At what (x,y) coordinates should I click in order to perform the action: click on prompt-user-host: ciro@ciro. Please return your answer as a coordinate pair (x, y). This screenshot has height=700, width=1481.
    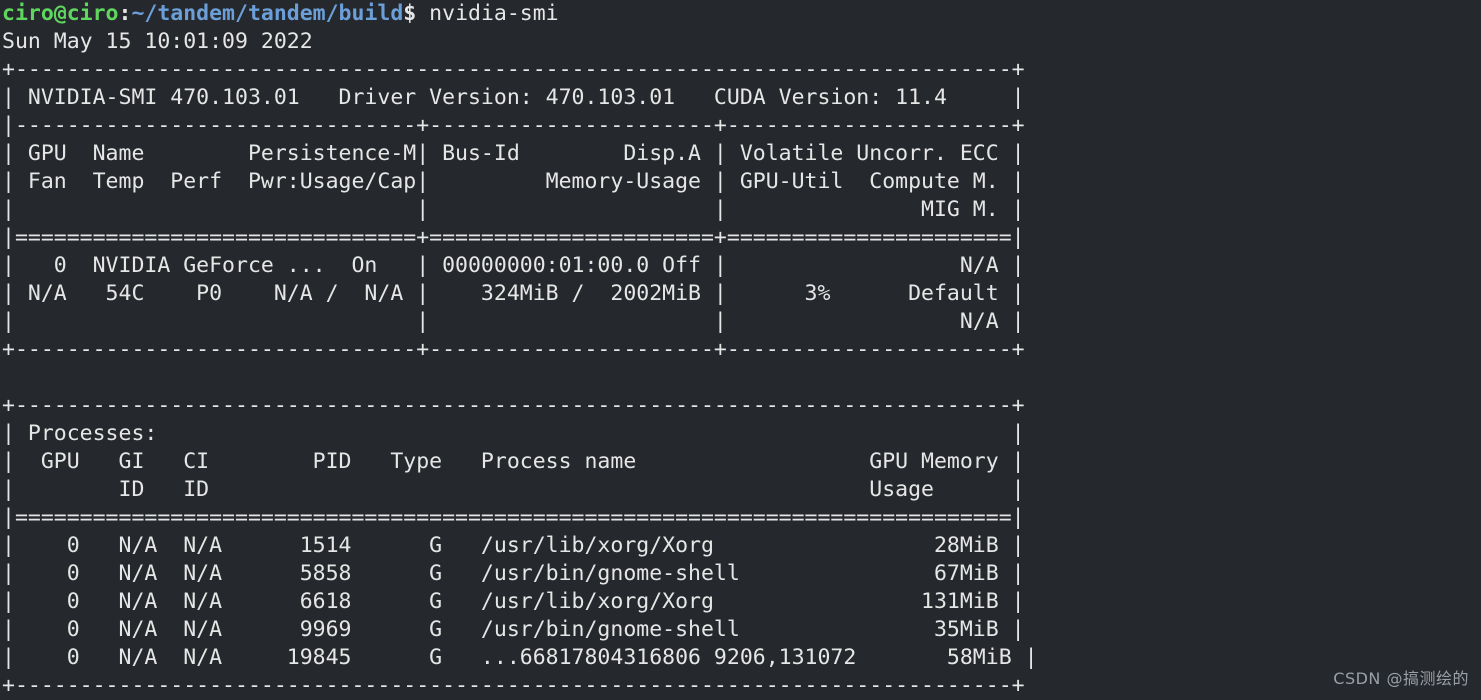
    Looking at the image, I should click on (60, 13).